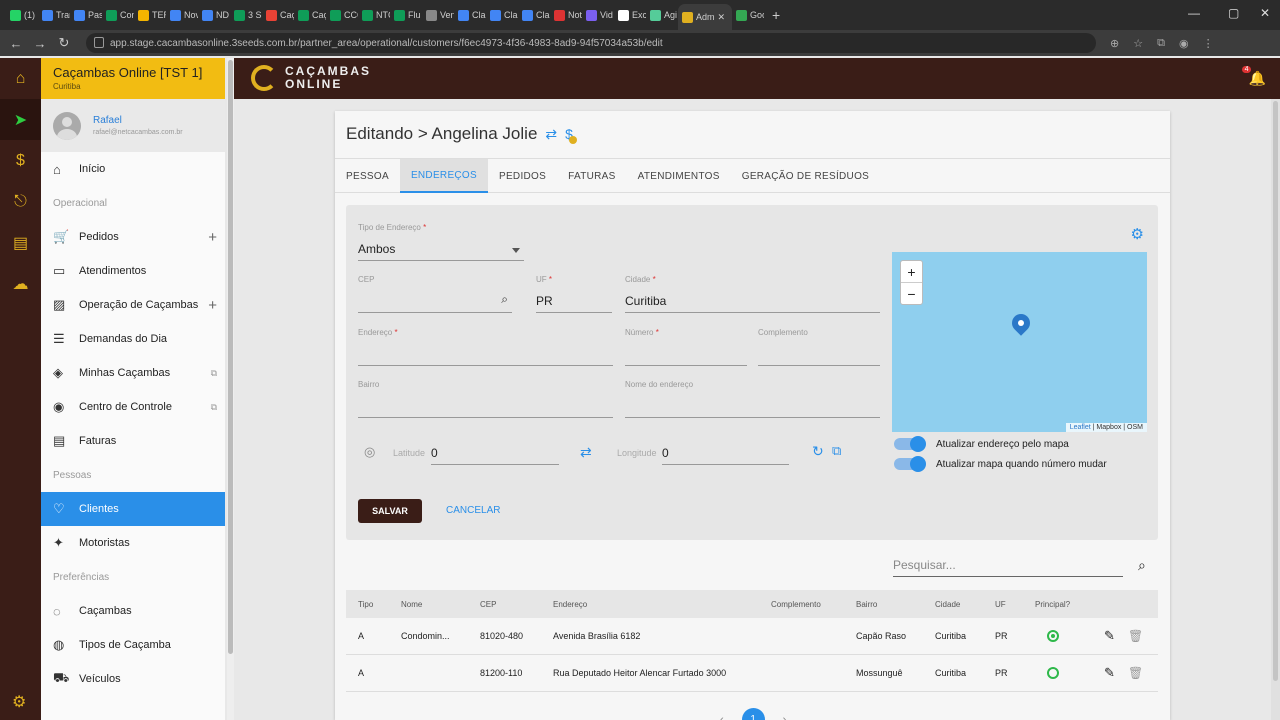 This screenshot has width=1280, height=720. I want to click on tab-endereços: ENDEREÇOS, so click(443, 176).